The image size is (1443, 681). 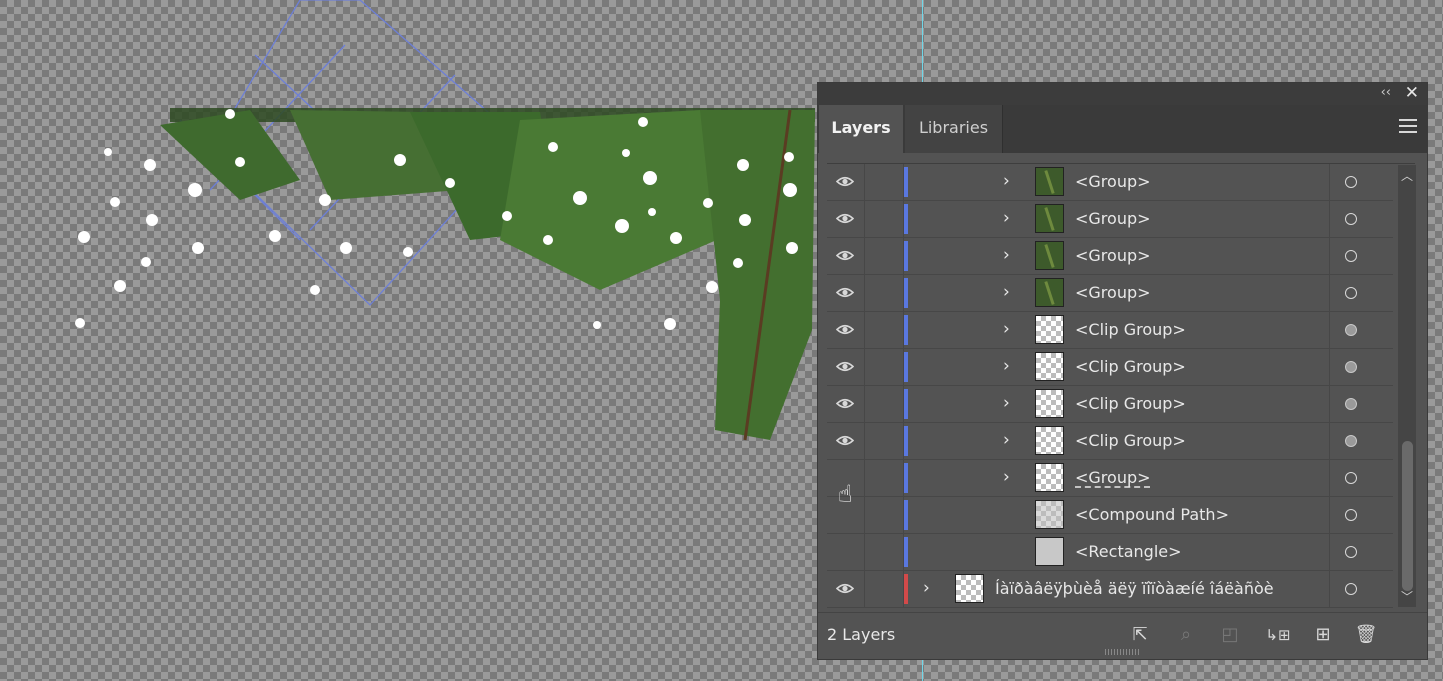 I want to click on layer-row: › Íàïðàâëÿþùèå äëÿ ïîïòàæíé îáëàñòè, so click(x=1110, y=589).